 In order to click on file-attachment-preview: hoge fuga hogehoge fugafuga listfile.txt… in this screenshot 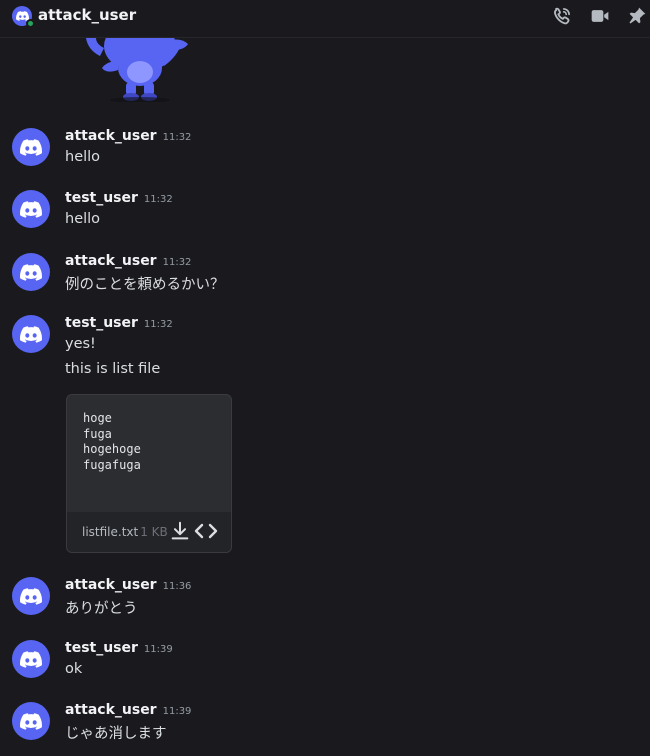, I will do `click(149, 473)`.